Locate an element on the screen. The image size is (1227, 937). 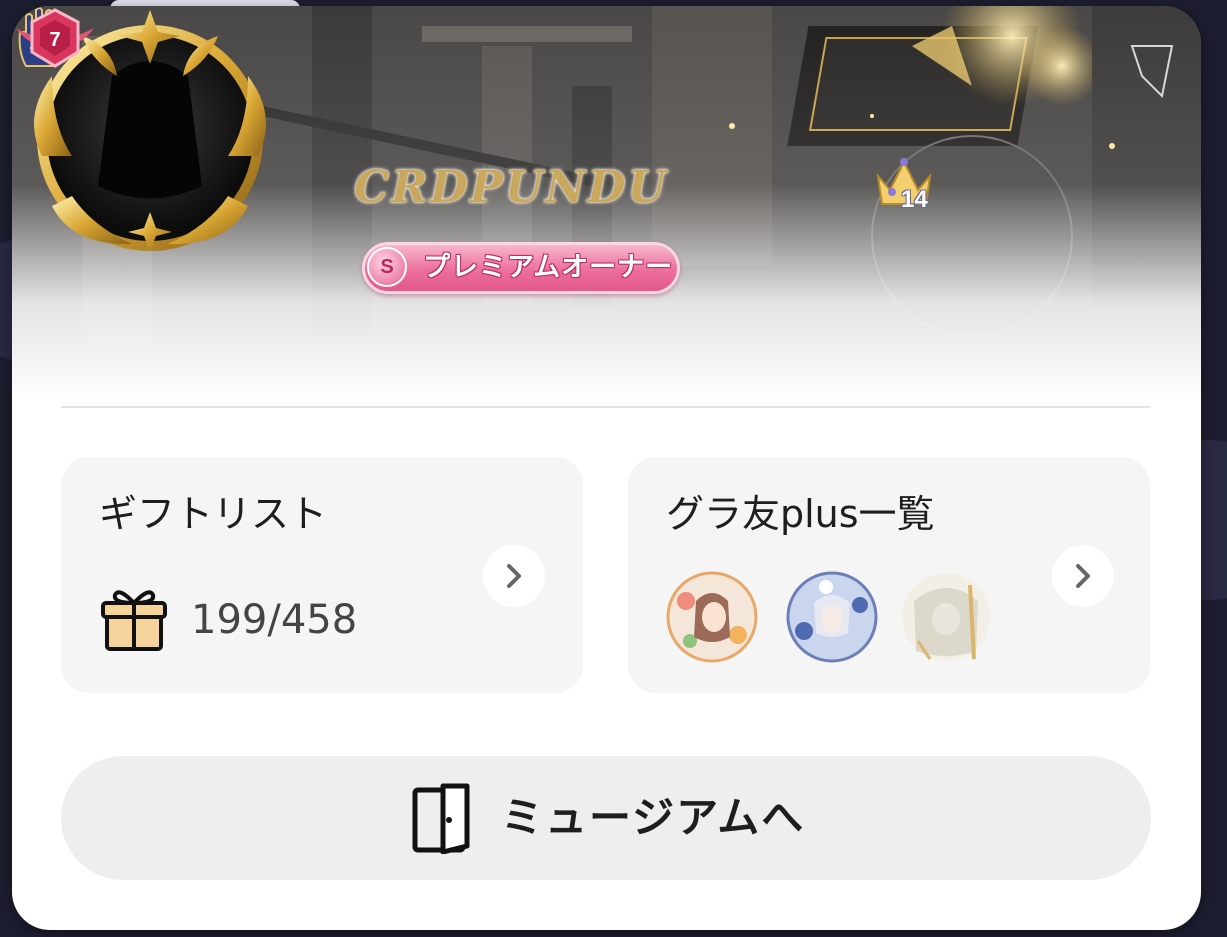
s-medal-icon: S is located at coordinates (387, 267).